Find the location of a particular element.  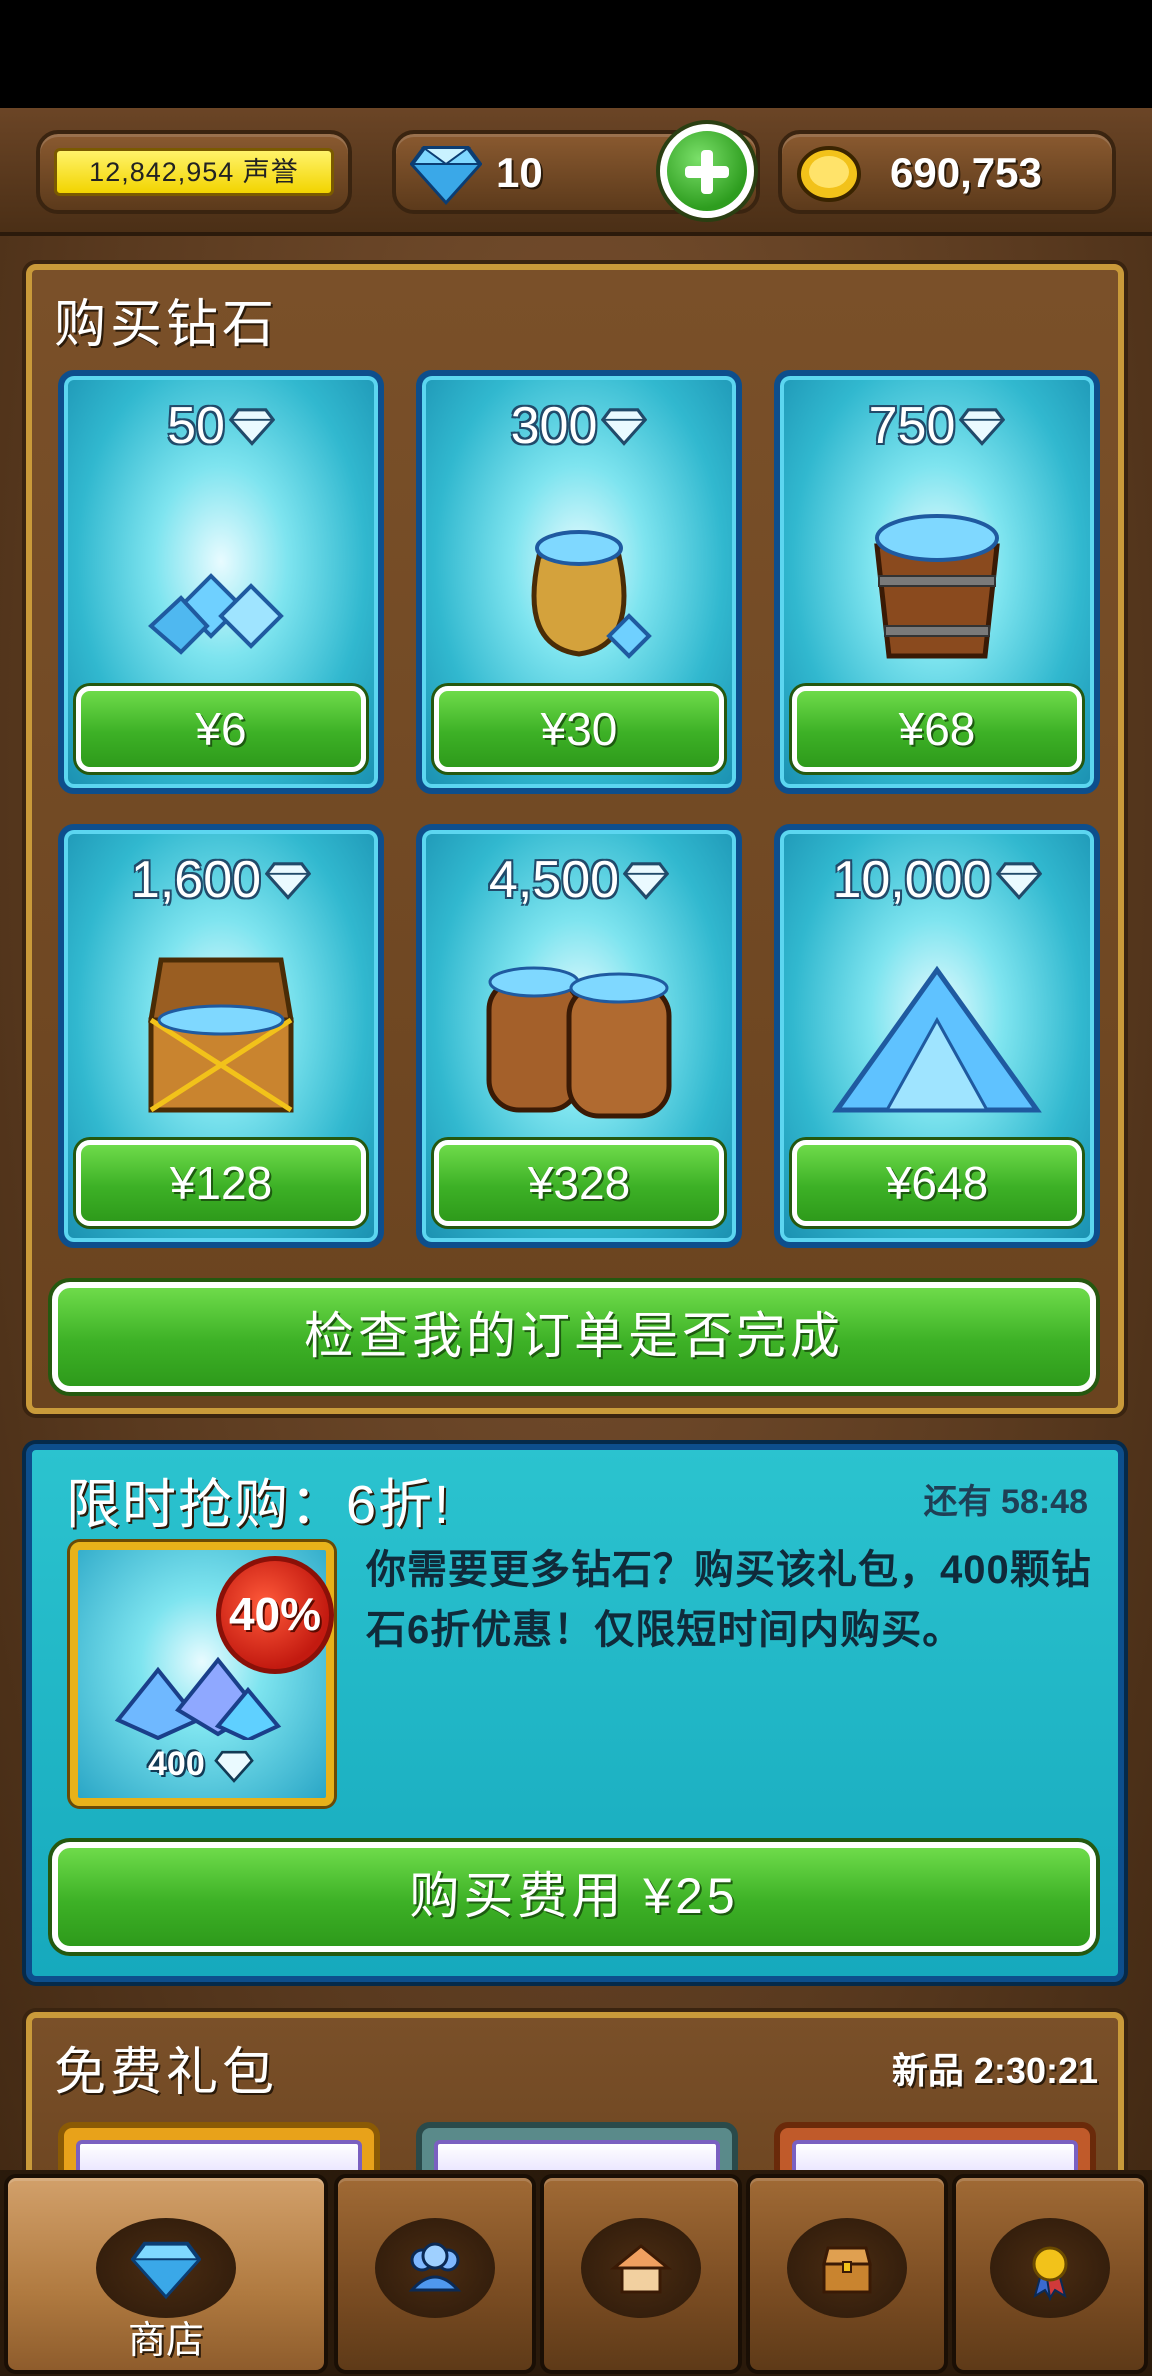

nav-tab-chest is located at coordinates (847, 2274).